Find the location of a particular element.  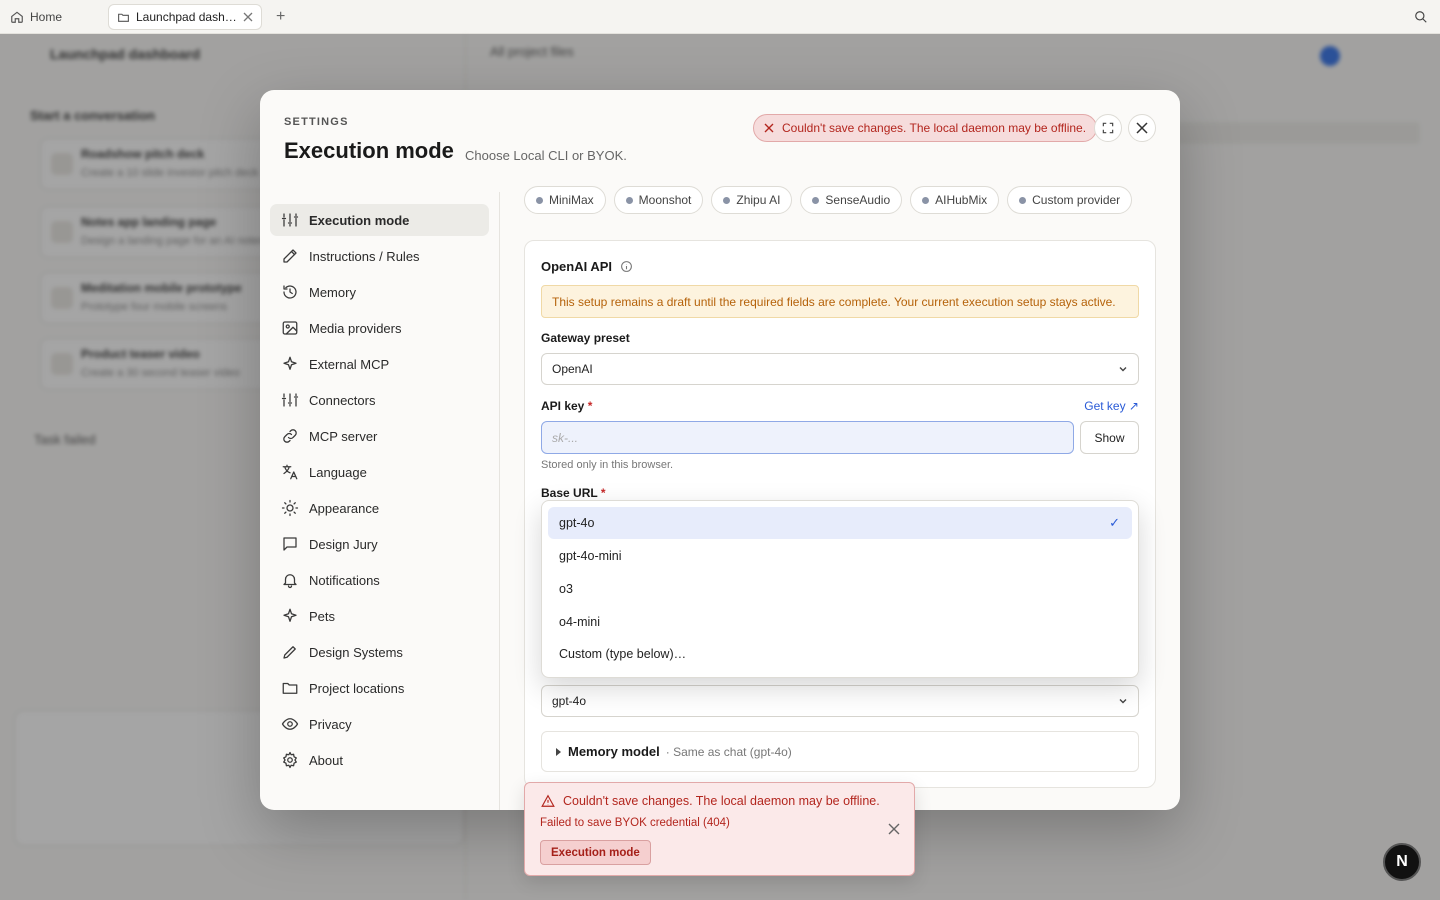

provider-chip-label: Moonshot is located at coordinates (665, 200).